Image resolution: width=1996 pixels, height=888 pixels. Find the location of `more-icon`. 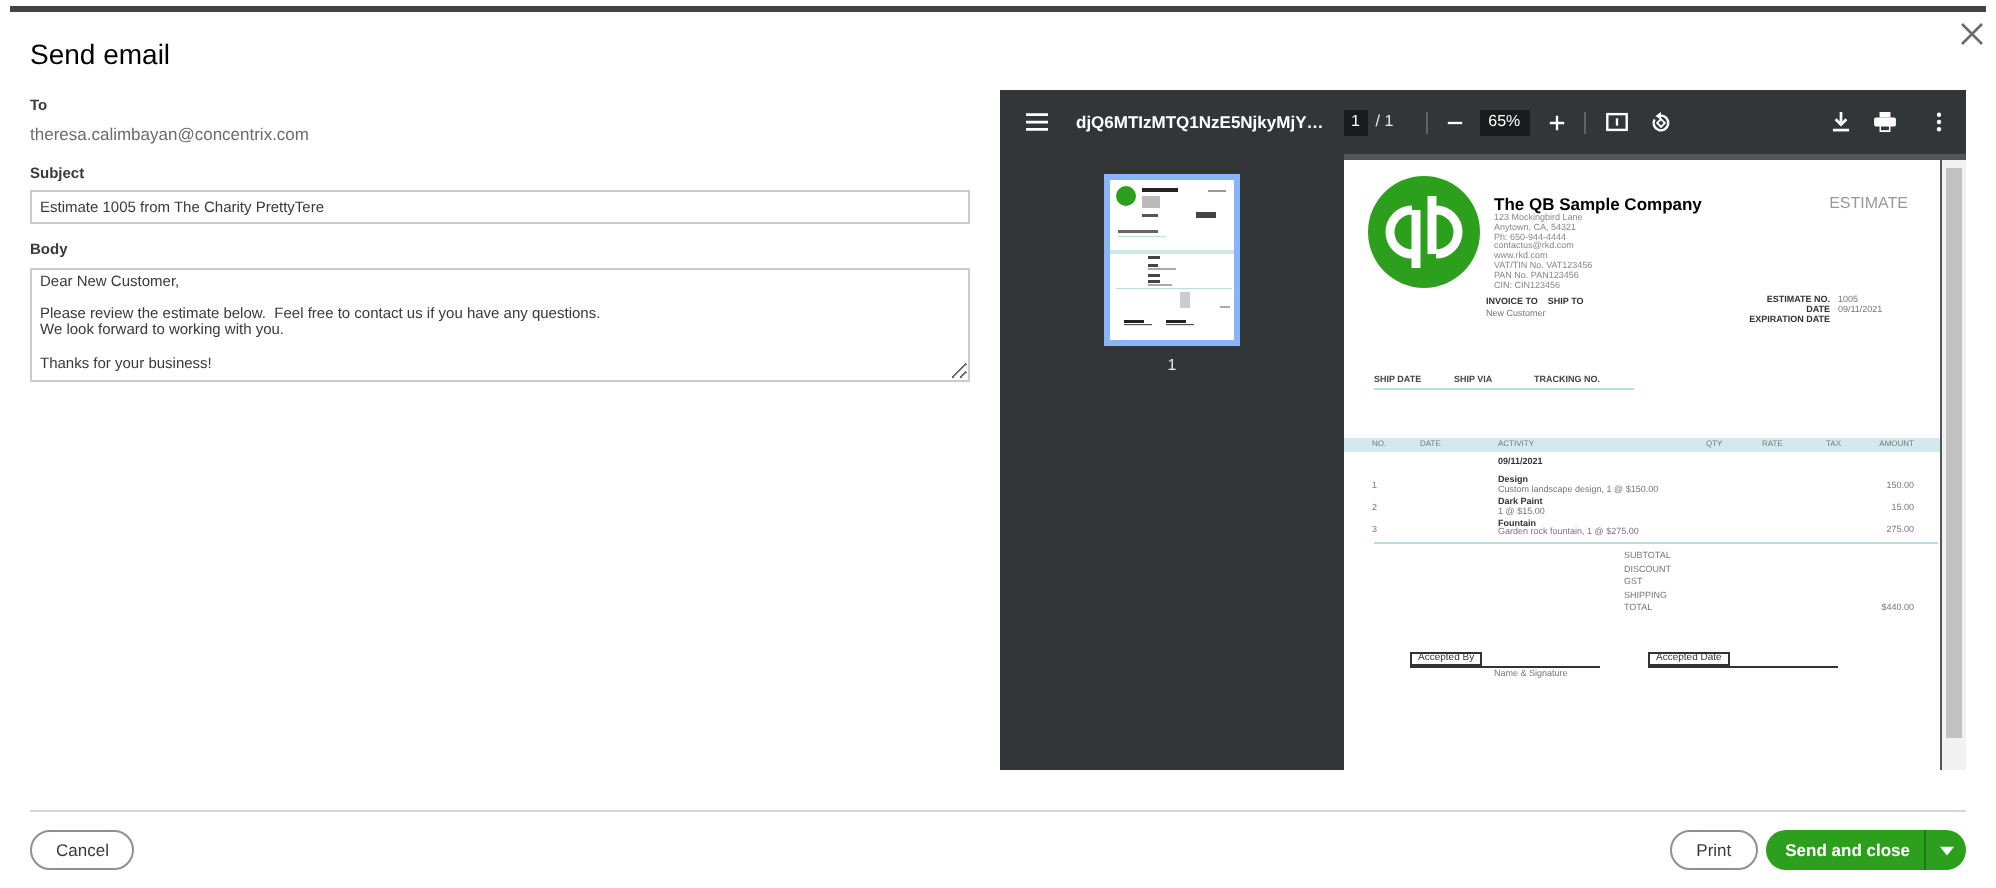

more-icon is located at coordinates (1939, 122).